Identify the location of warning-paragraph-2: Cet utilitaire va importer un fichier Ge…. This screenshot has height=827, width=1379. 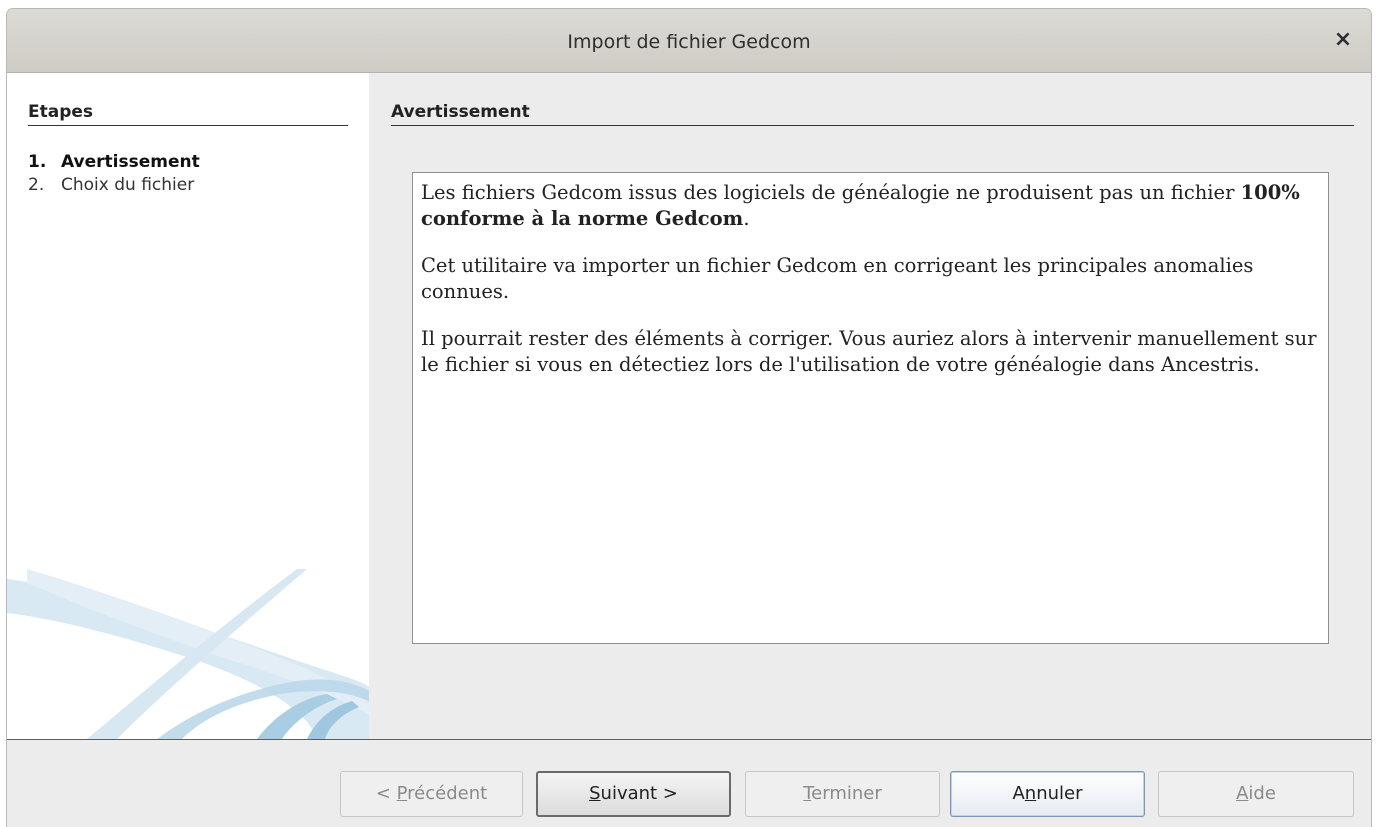
(837, 278).